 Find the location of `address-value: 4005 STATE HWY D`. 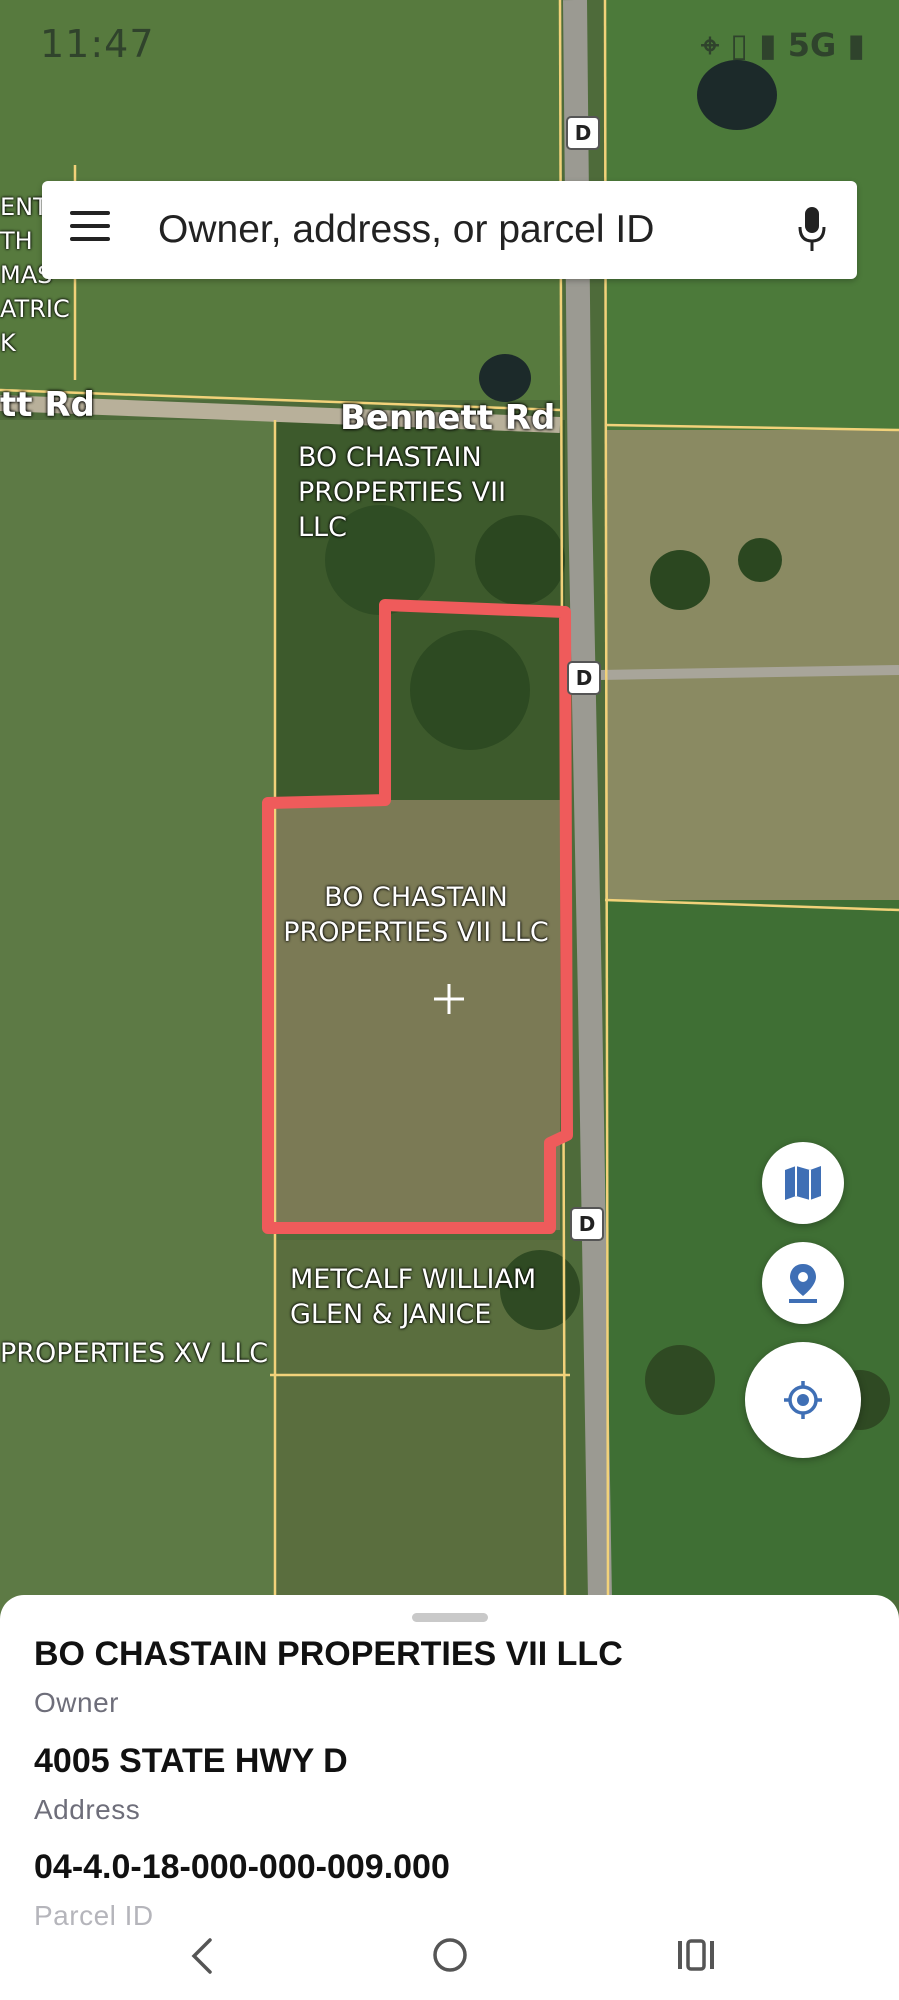

address-value: 4005 STATE HWY D is located at coordinates (191, 1761).